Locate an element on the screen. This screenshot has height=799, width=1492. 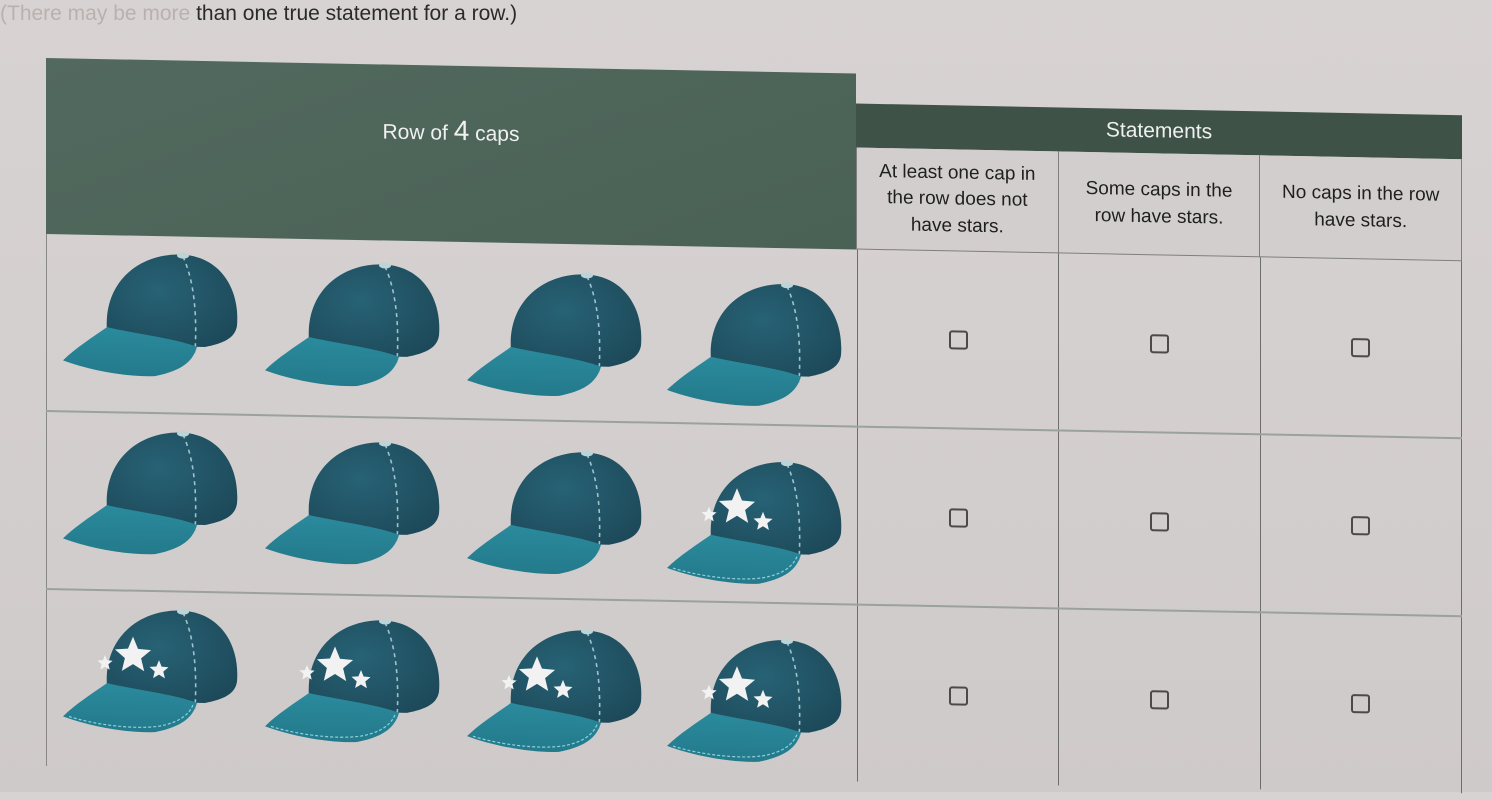
checkbox-row0-stmt1 is located at coordinates (1159, 343).